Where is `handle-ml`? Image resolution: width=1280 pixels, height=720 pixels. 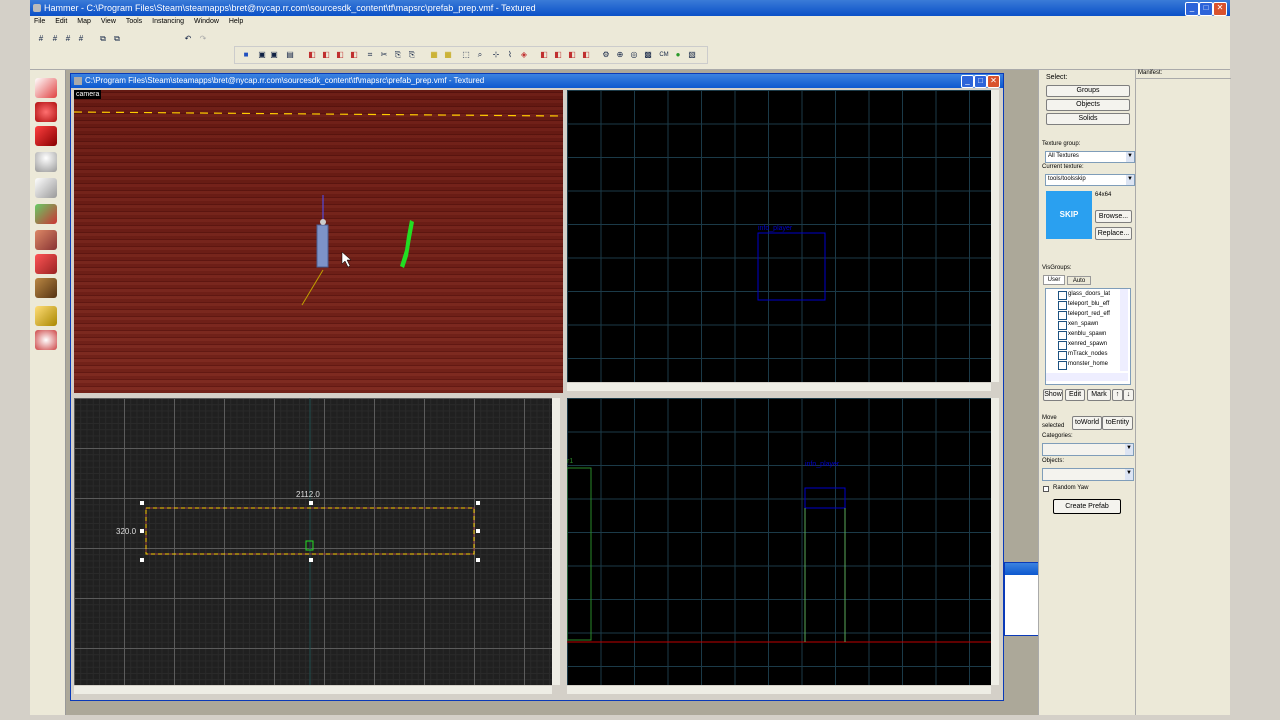
handle-ml is located at coordinates (142, 531).